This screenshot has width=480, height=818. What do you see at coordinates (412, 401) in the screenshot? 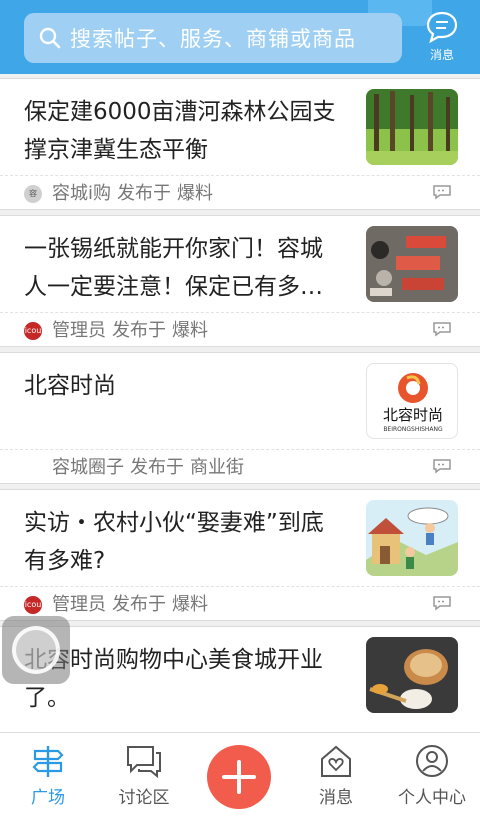
I see `post-thumbnail-logo: 北容时尚 BEIRONGSHISHANG` at bounding box center [412, 401].